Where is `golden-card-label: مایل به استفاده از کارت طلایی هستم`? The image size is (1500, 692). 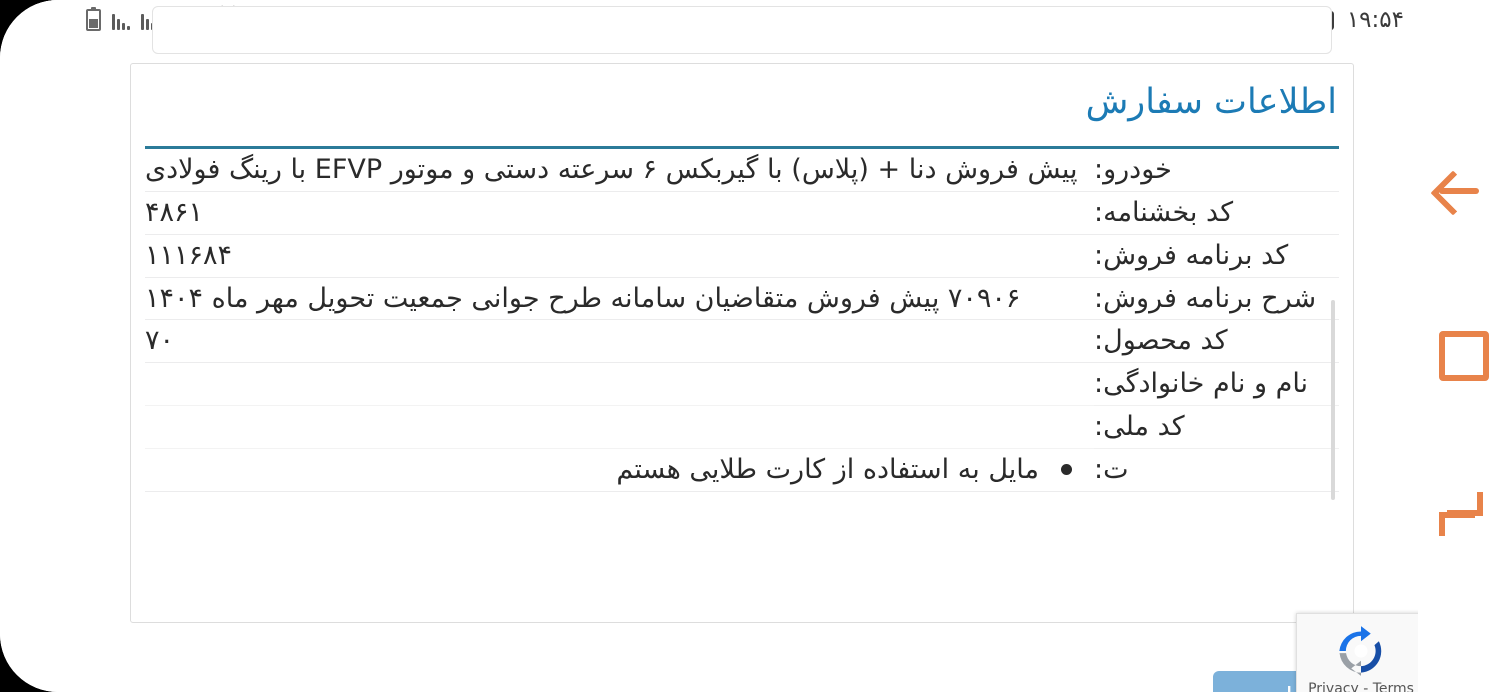
golden-card-label: مایل به استفاده از کارت طلایی هستم is located at coordinates (827, 469).